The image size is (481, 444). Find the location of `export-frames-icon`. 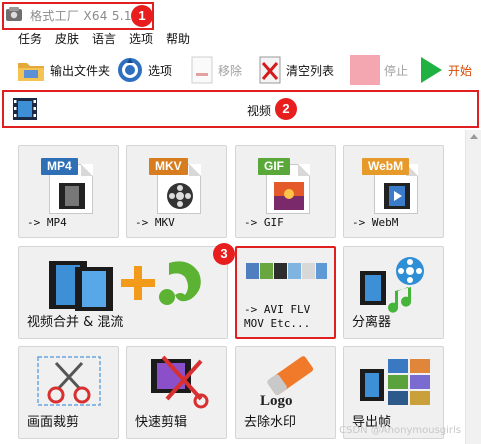

export-frames-icon is located at coordinates (395, 382).